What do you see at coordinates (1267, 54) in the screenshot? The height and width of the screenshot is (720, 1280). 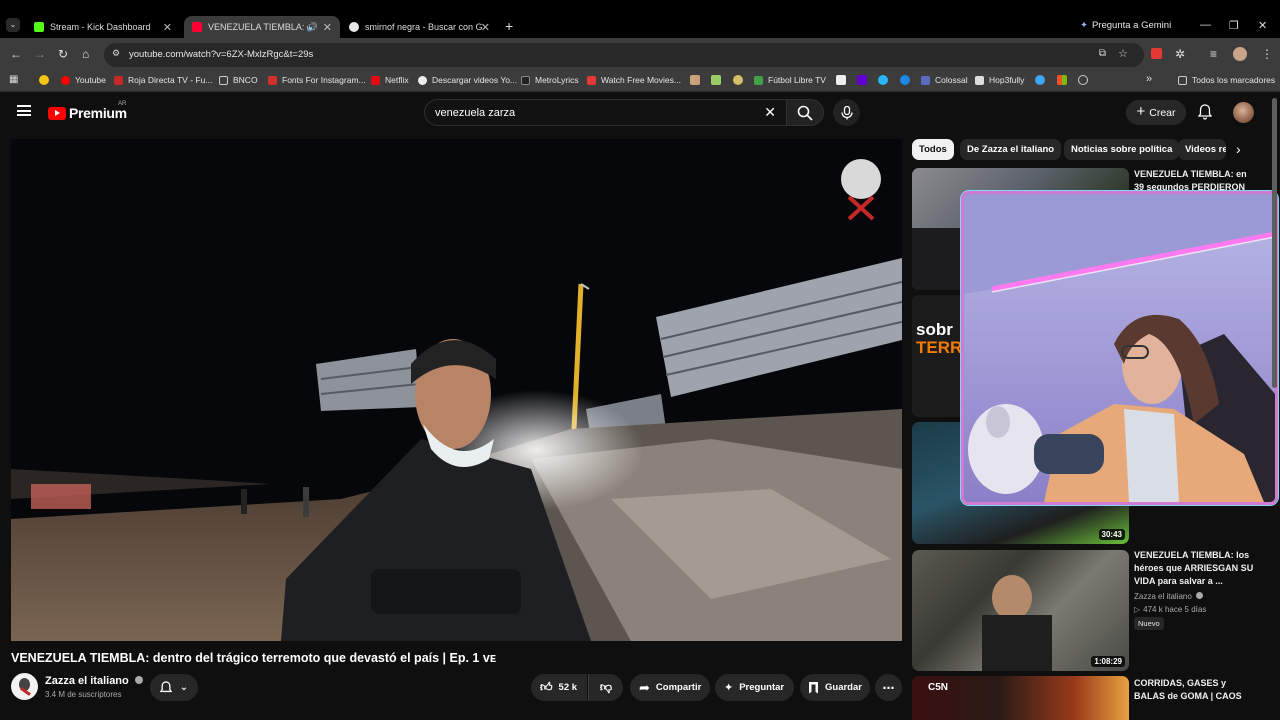 I see `more-menu-icon: ⋮` at bounding box center [1267, 54].